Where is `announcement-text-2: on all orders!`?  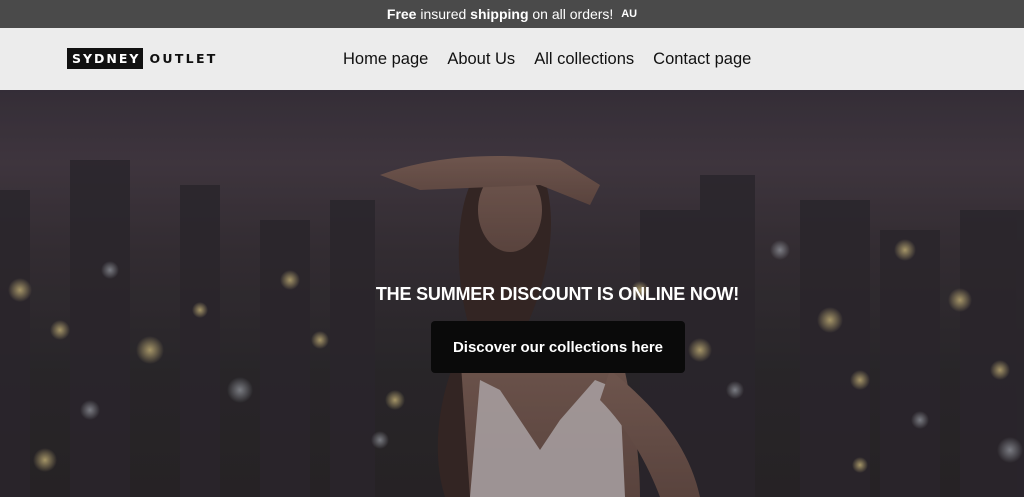
announcement-text-2: on all orders! is located at coordinates (573, 14).